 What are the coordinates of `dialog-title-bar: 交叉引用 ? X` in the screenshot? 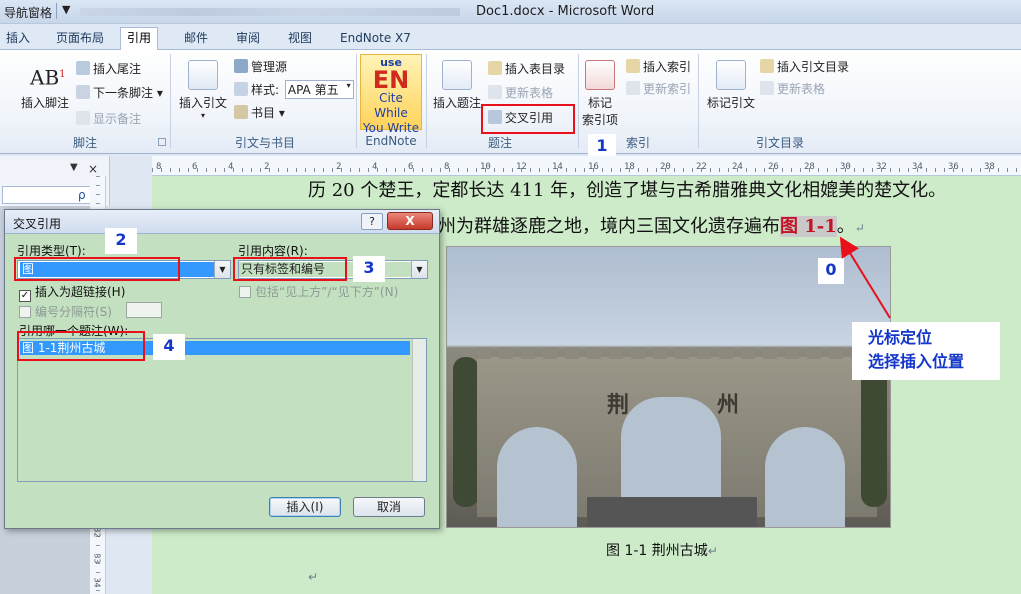 It's located at (222, 222).